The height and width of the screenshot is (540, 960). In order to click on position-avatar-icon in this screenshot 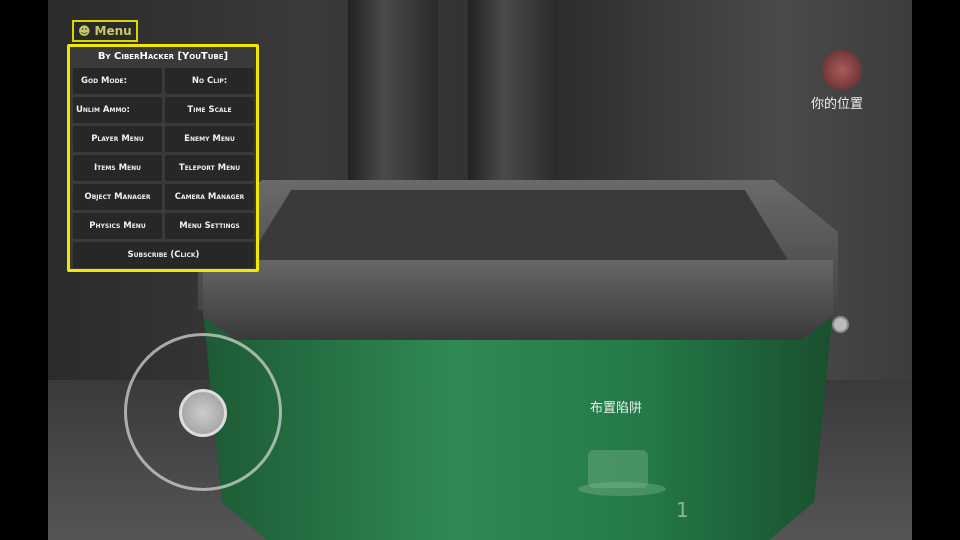, I will do `click(842, 70)`.